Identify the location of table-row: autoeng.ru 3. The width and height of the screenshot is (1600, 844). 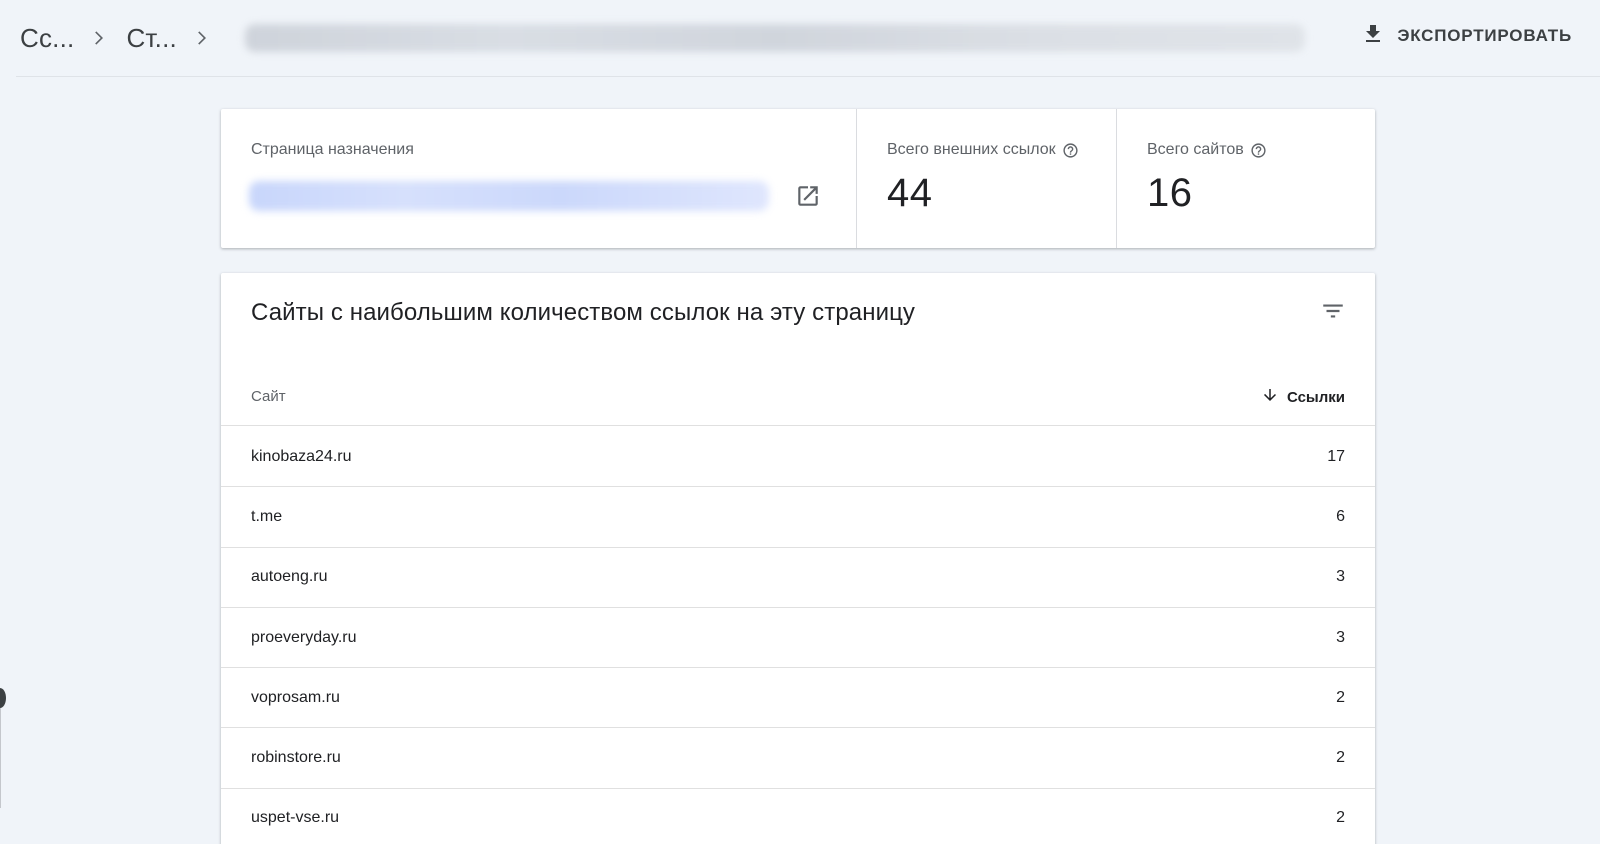
(798, 578).